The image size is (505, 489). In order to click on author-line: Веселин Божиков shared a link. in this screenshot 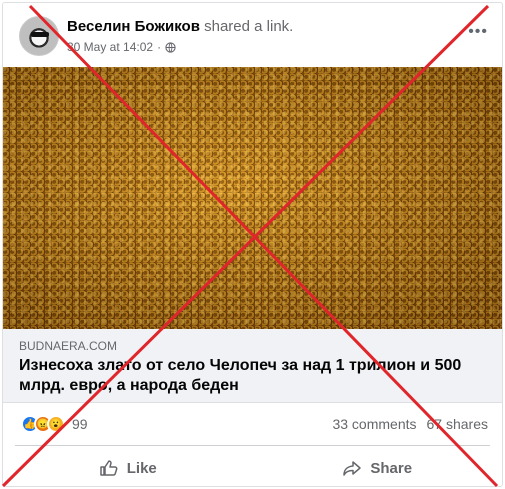, I will do `click(180, 26)`.